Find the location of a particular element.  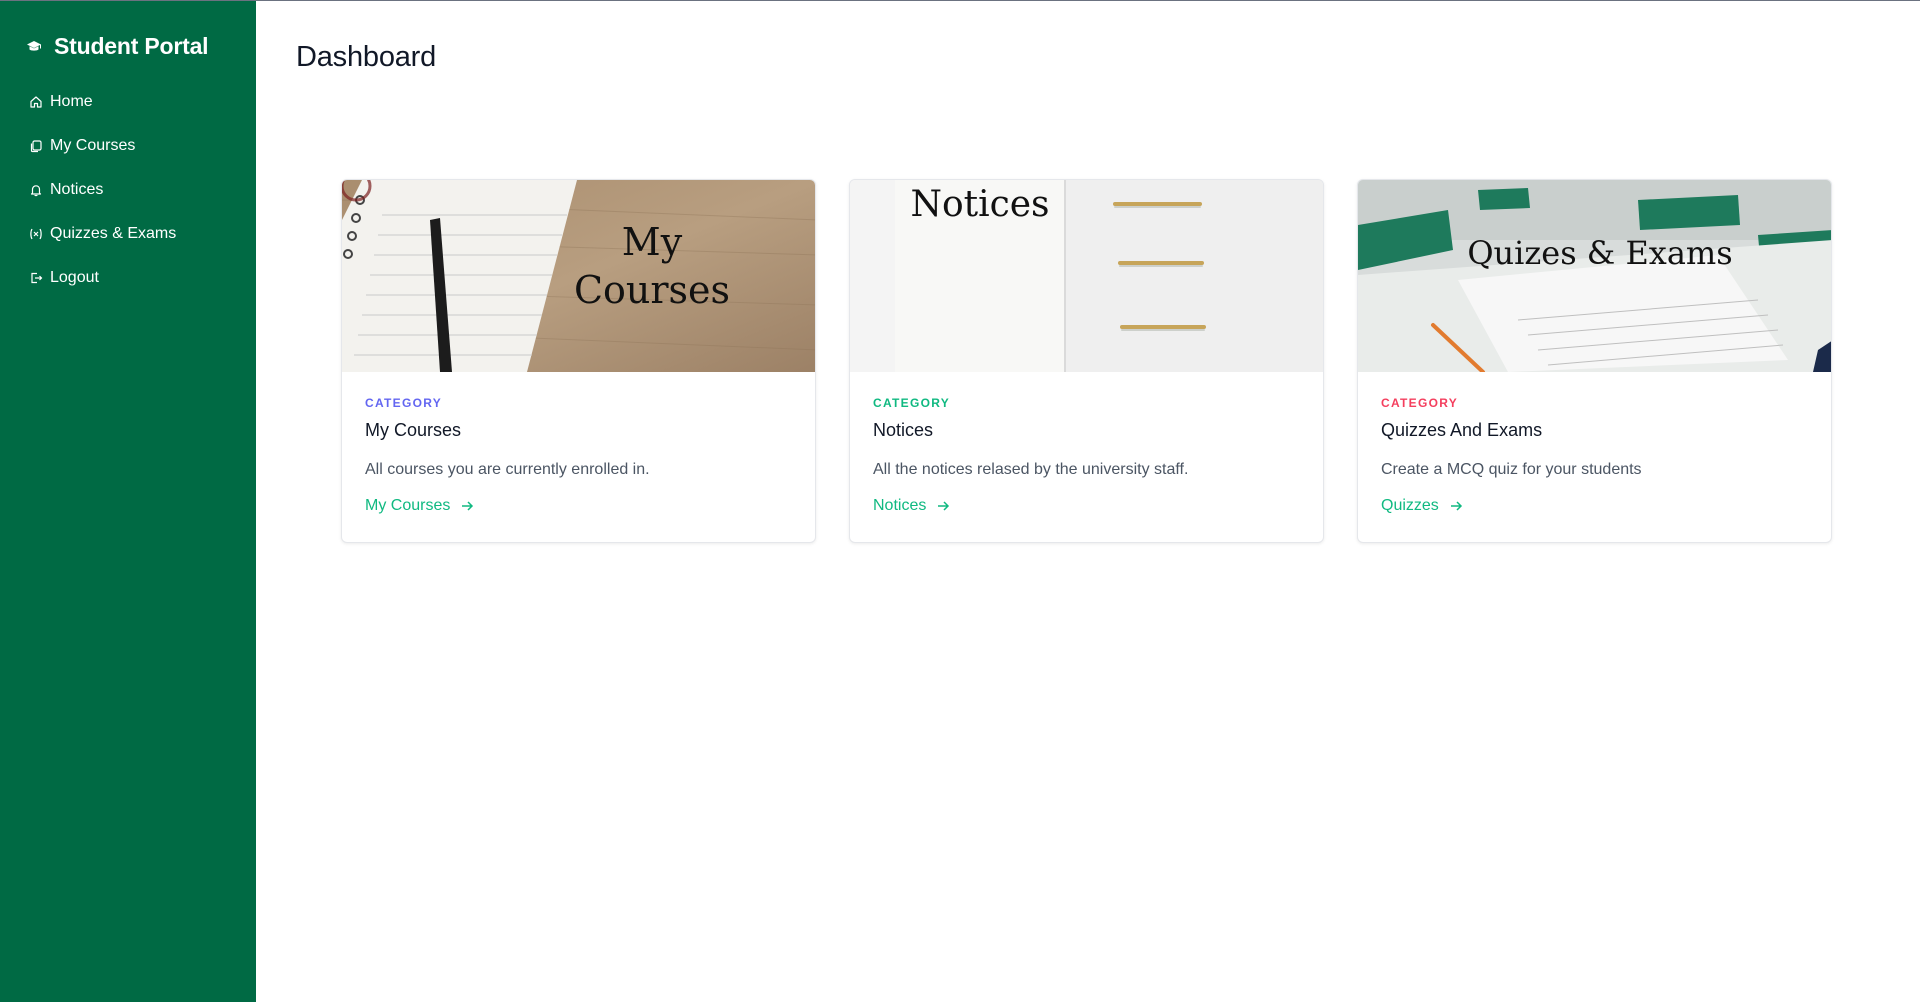

sidebar-item-my-courses: My Courses is located at coordinates (129, 146).